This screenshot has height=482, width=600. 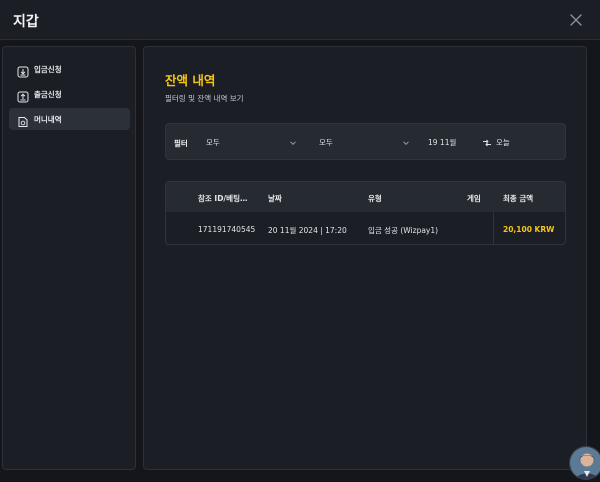 I want to click on date-from-field: 19 11월, so click(x=442, y=142).